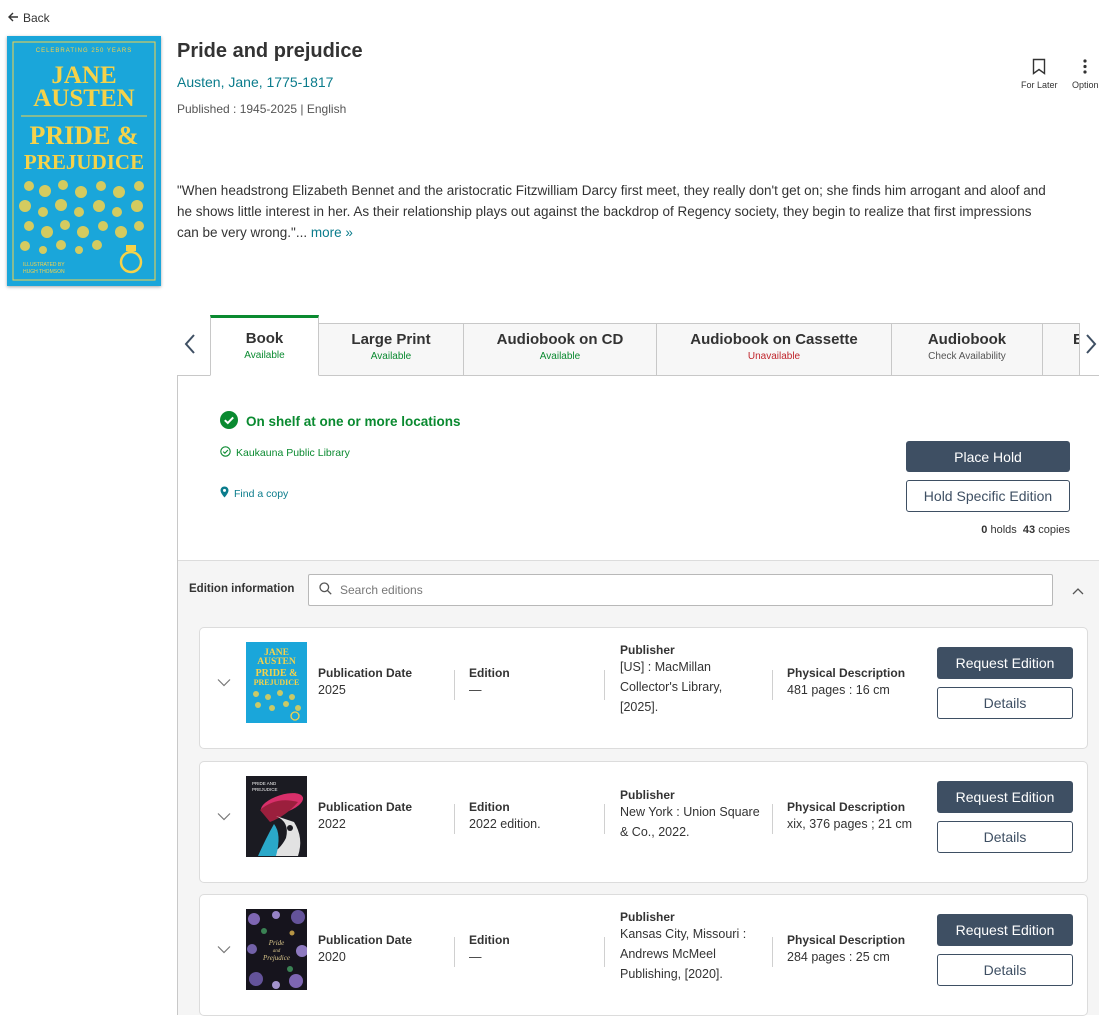 Image resolution: width=1099 pixels, height=1016 pixels. I want to click on svg-text: Prejudice, so click(276, 958).